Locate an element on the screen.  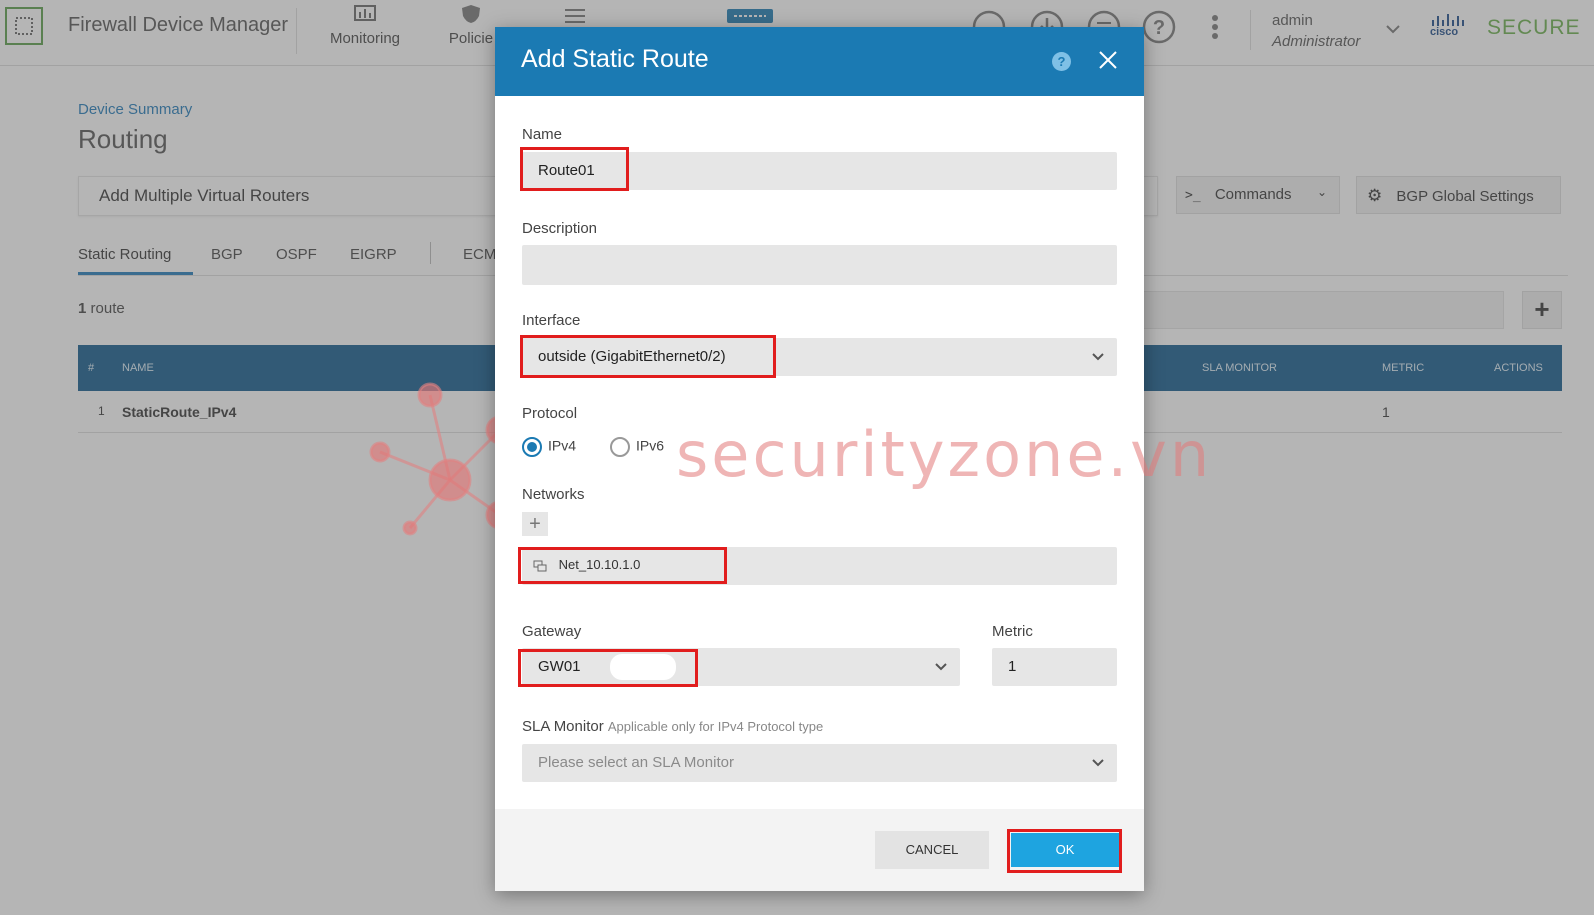
metric-field: 1 is located at coordinates (1054, 667).